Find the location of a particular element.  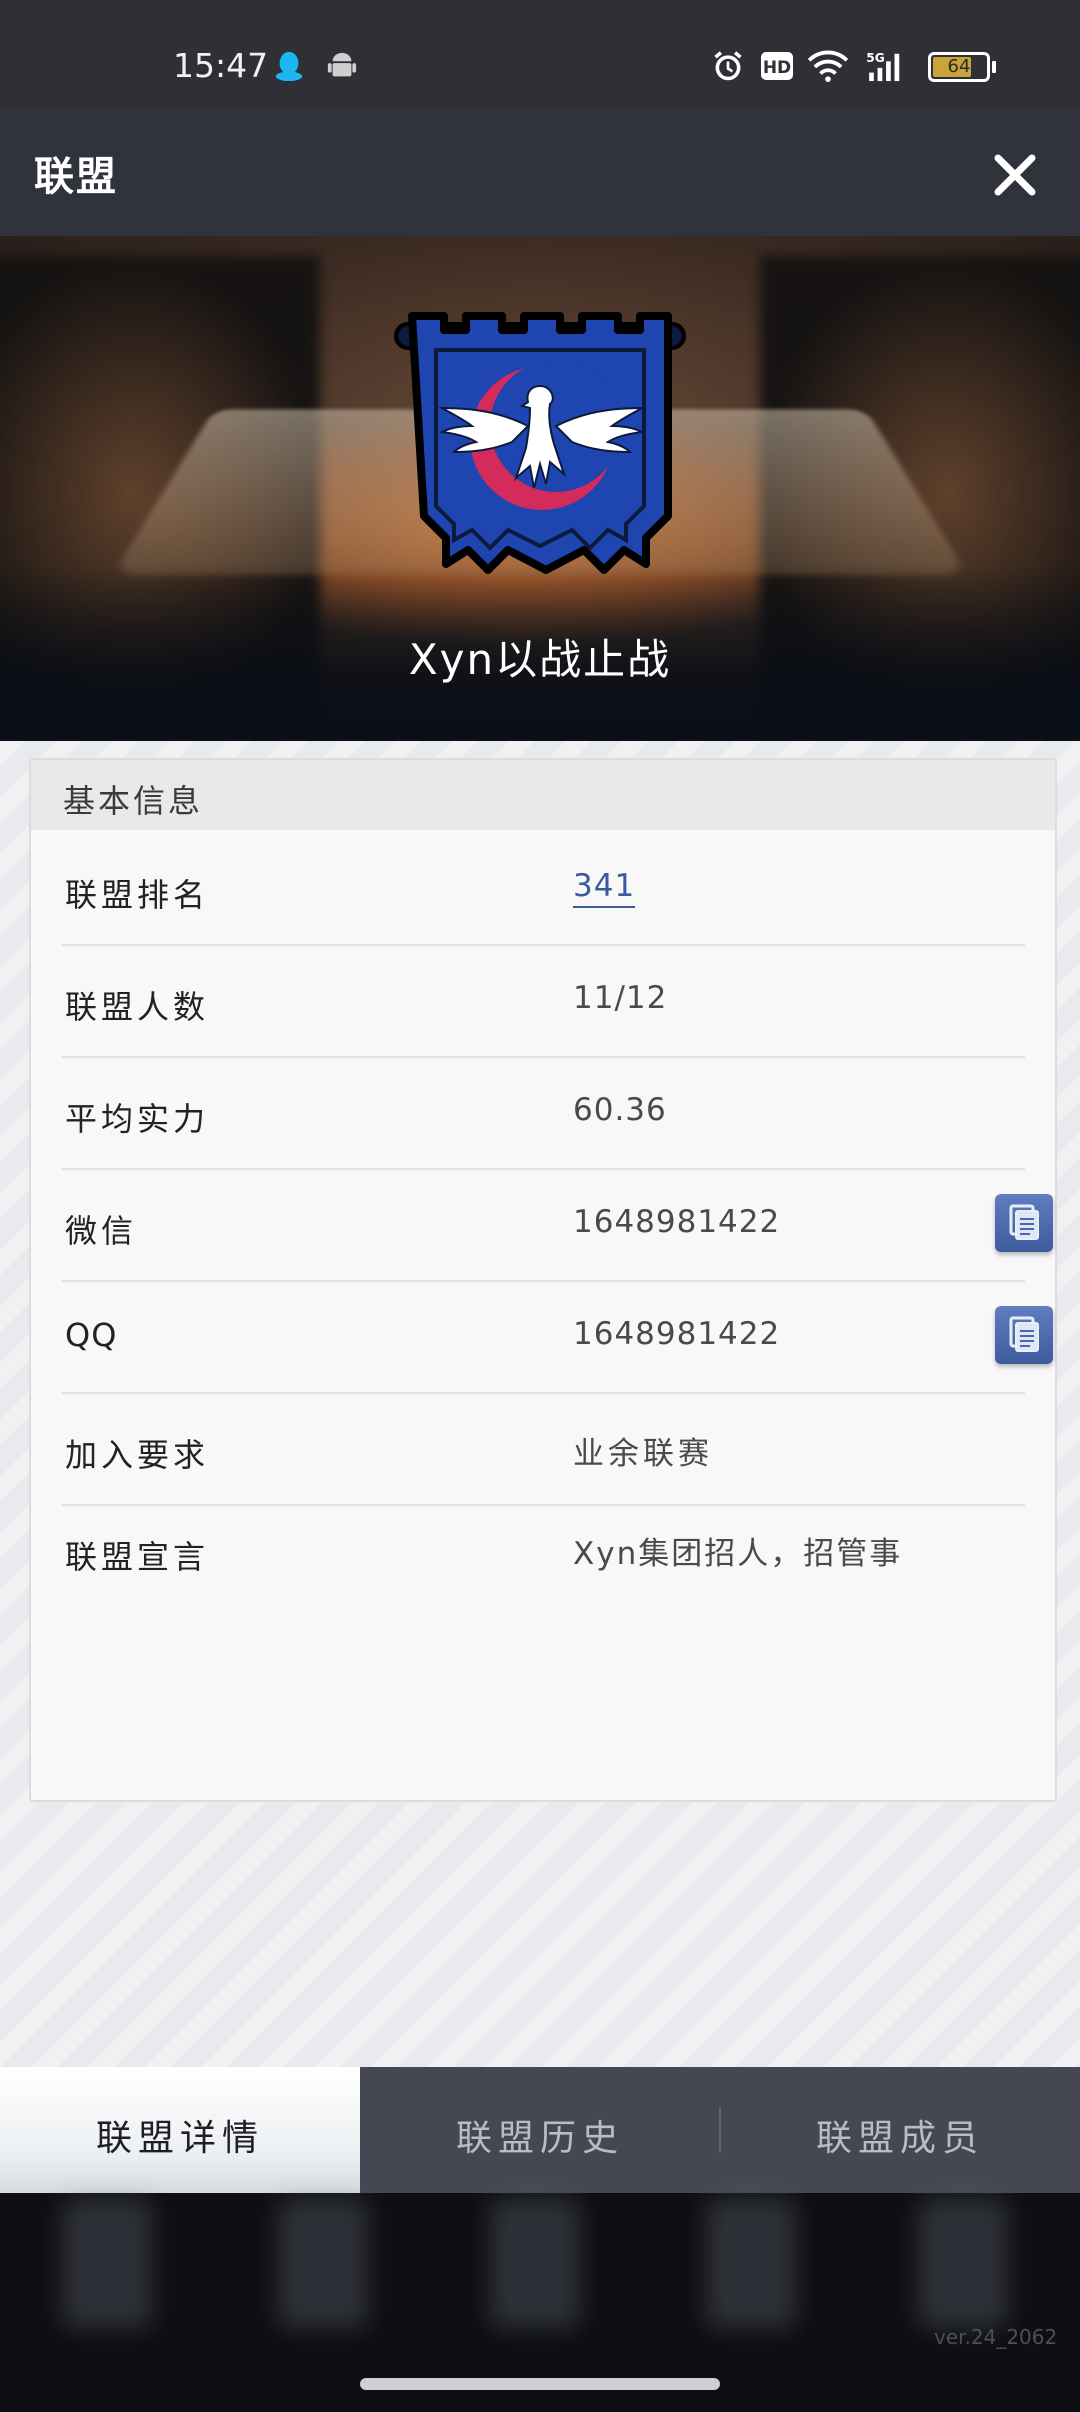

status-time: 15:47 is located at coordinates (221, 65).